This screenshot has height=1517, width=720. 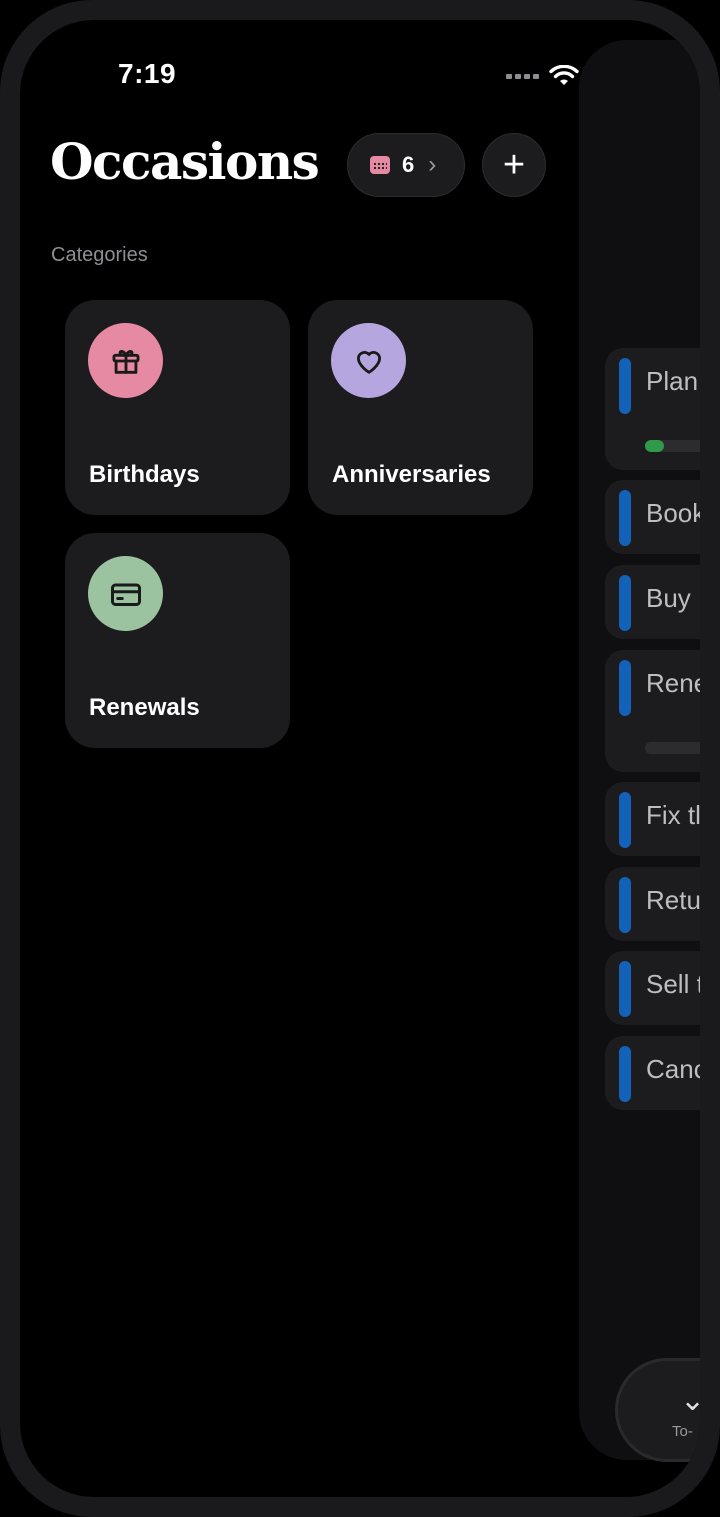 What do you see at coordinates (672, 381) in the screenshot?
I see `task-text: Plan` at bounding box center [672, 381].